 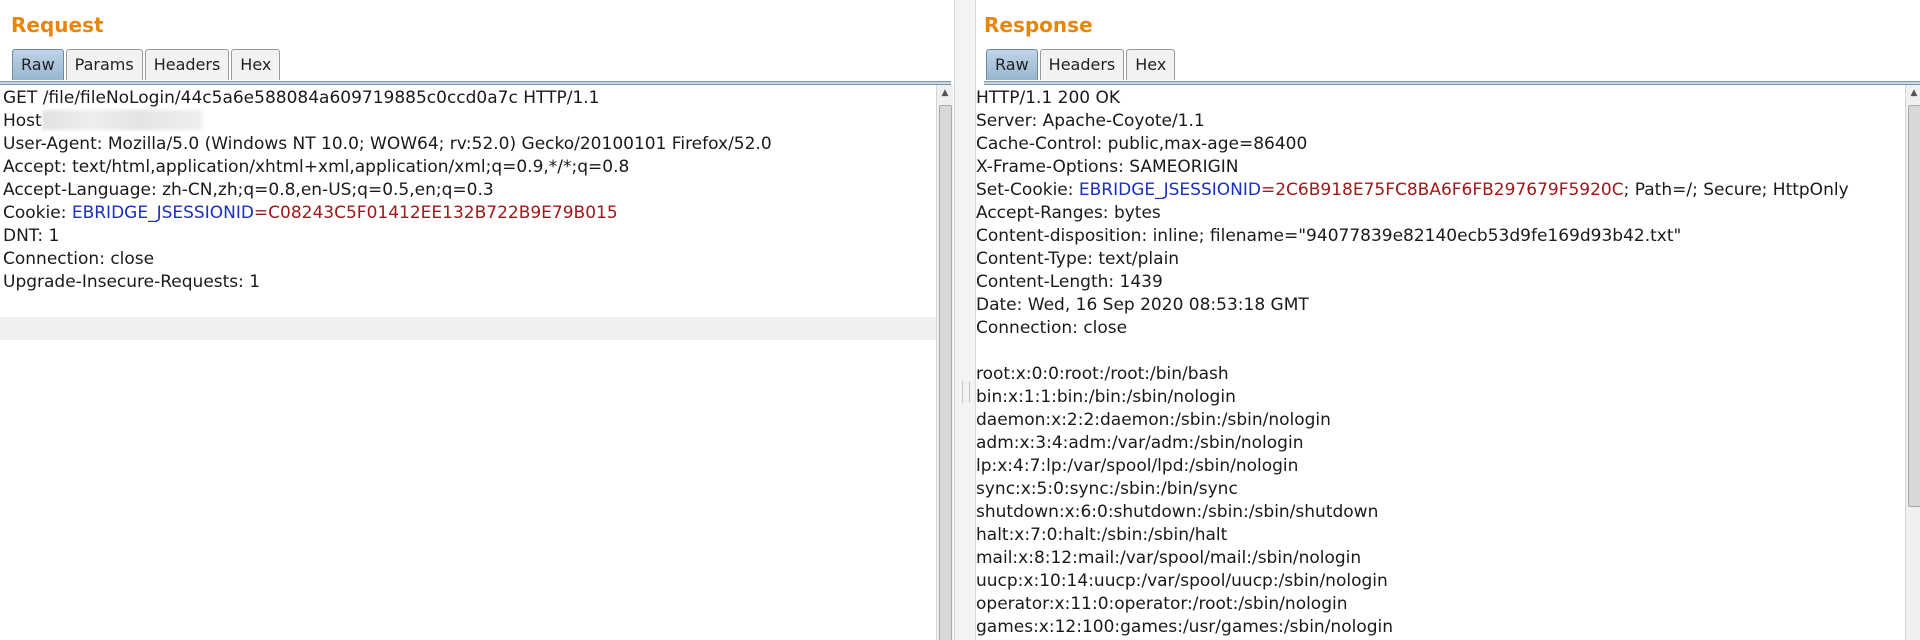 I want to click on cookie-value: C08243C5F01412EE132B722B9E79B015, so click(x=443, y=213).